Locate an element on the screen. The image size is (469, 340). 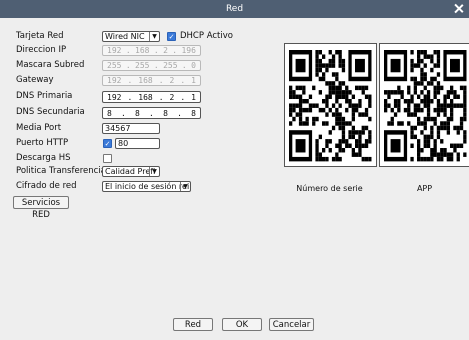
media-port-input: 34567 is located at coordinates (131, 128).